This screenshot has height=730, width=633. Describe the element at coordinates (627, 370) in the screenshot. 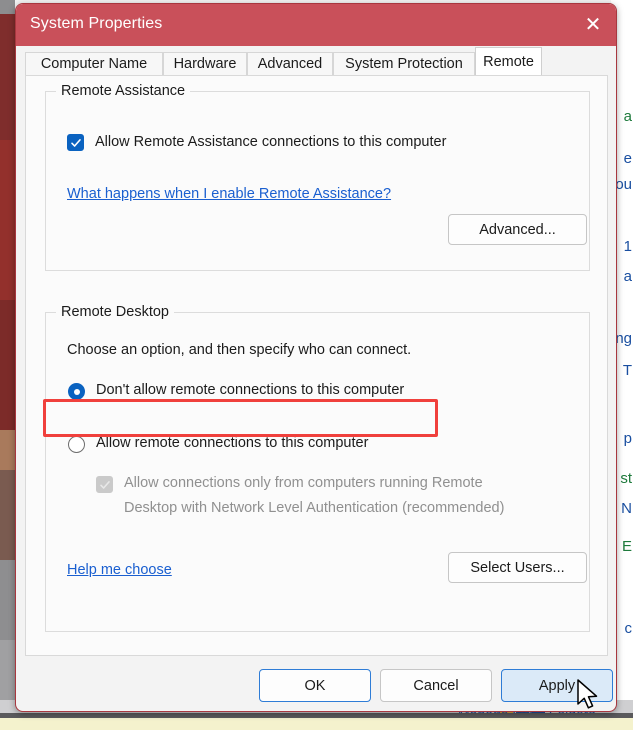

I see `bg-text-fragment: T` at that location.